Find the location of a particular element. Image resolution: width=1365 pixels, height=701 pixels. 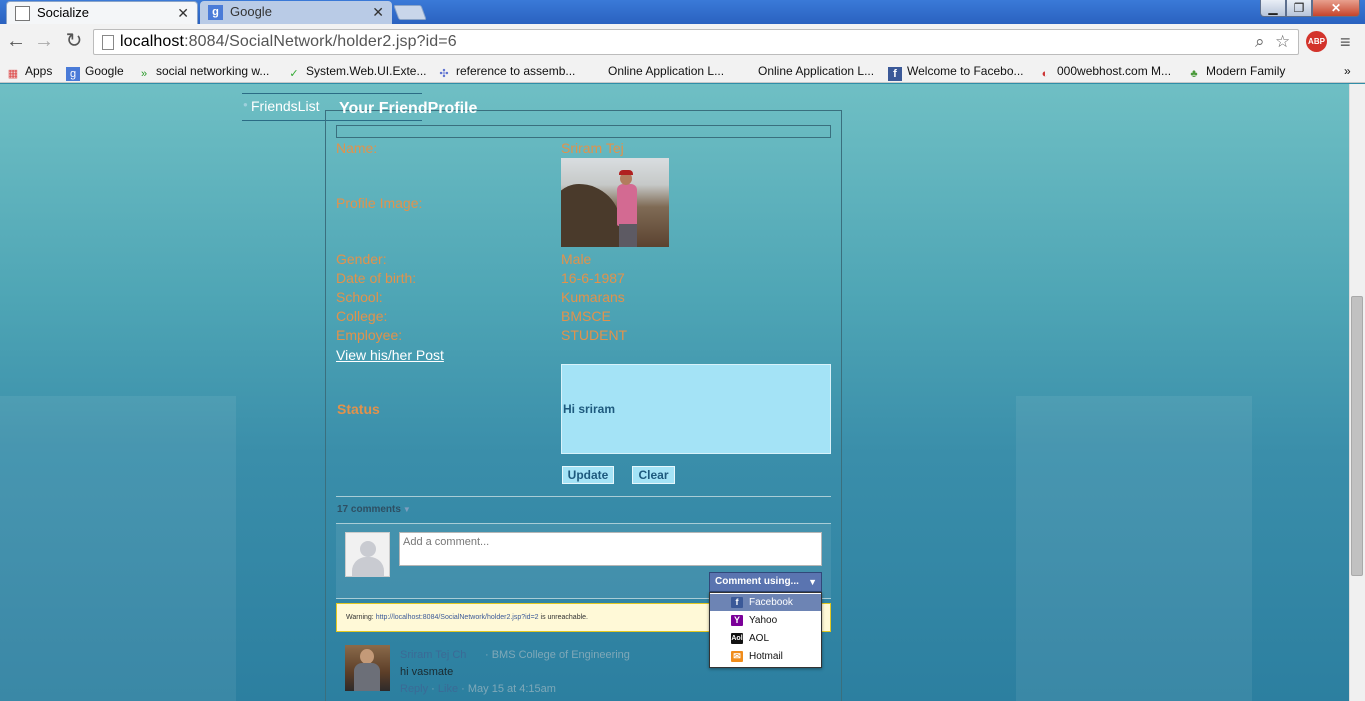

new-tab-button is located at coordinates (410, 12).